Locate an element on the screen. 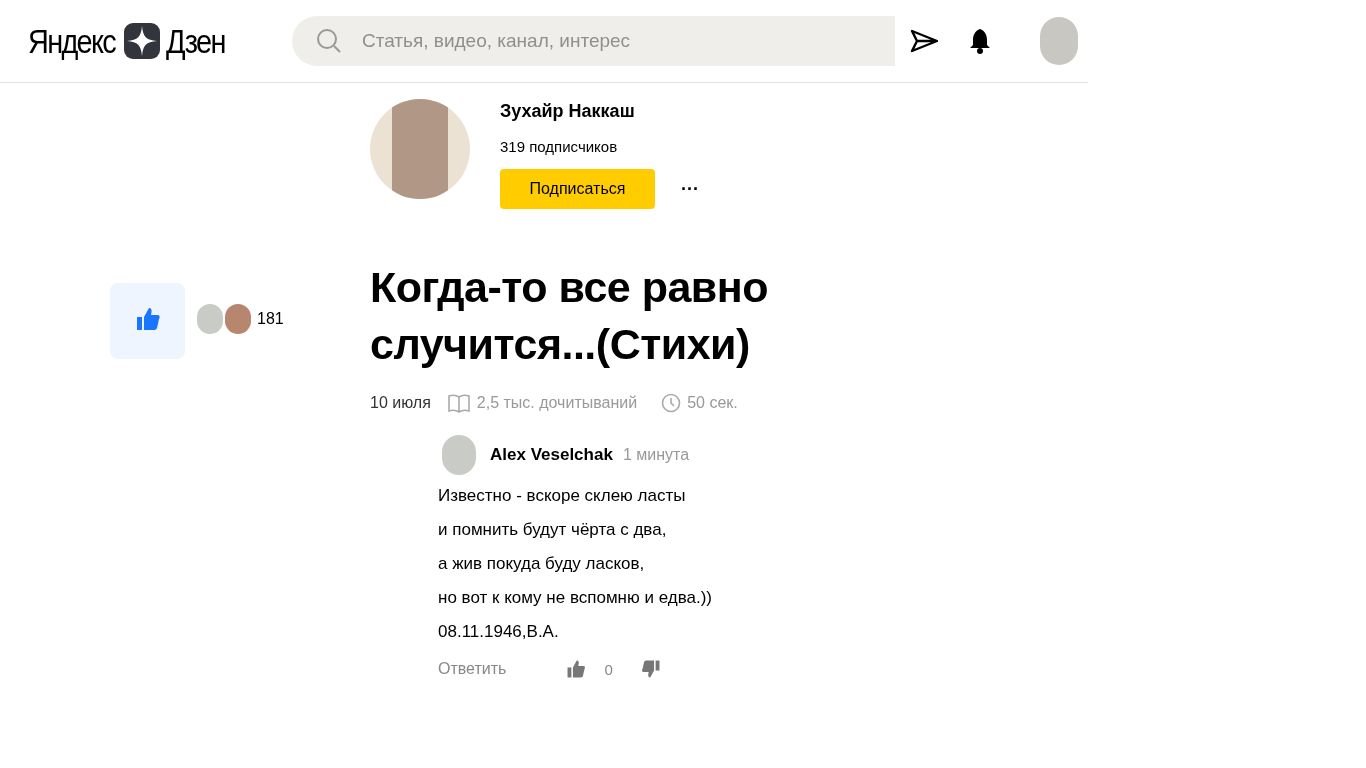 This screenshot has height=768, width=1366. subscriber-count: 319 подписчиков is located at coordinates (559, 146).